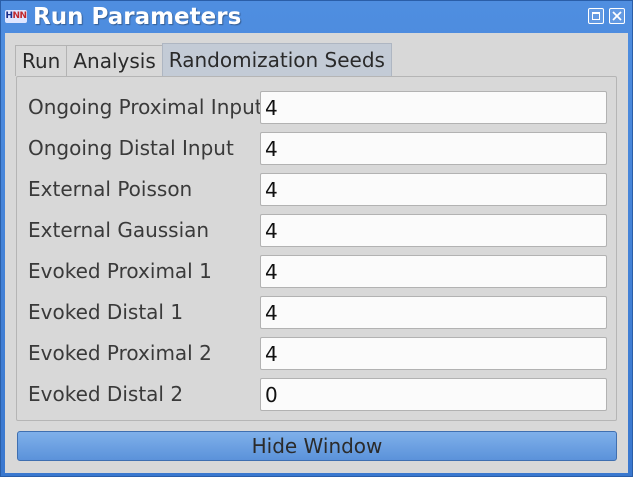  I want to click on tab-bar: Run Analysis Randomization Seeds, so click(203, 59).